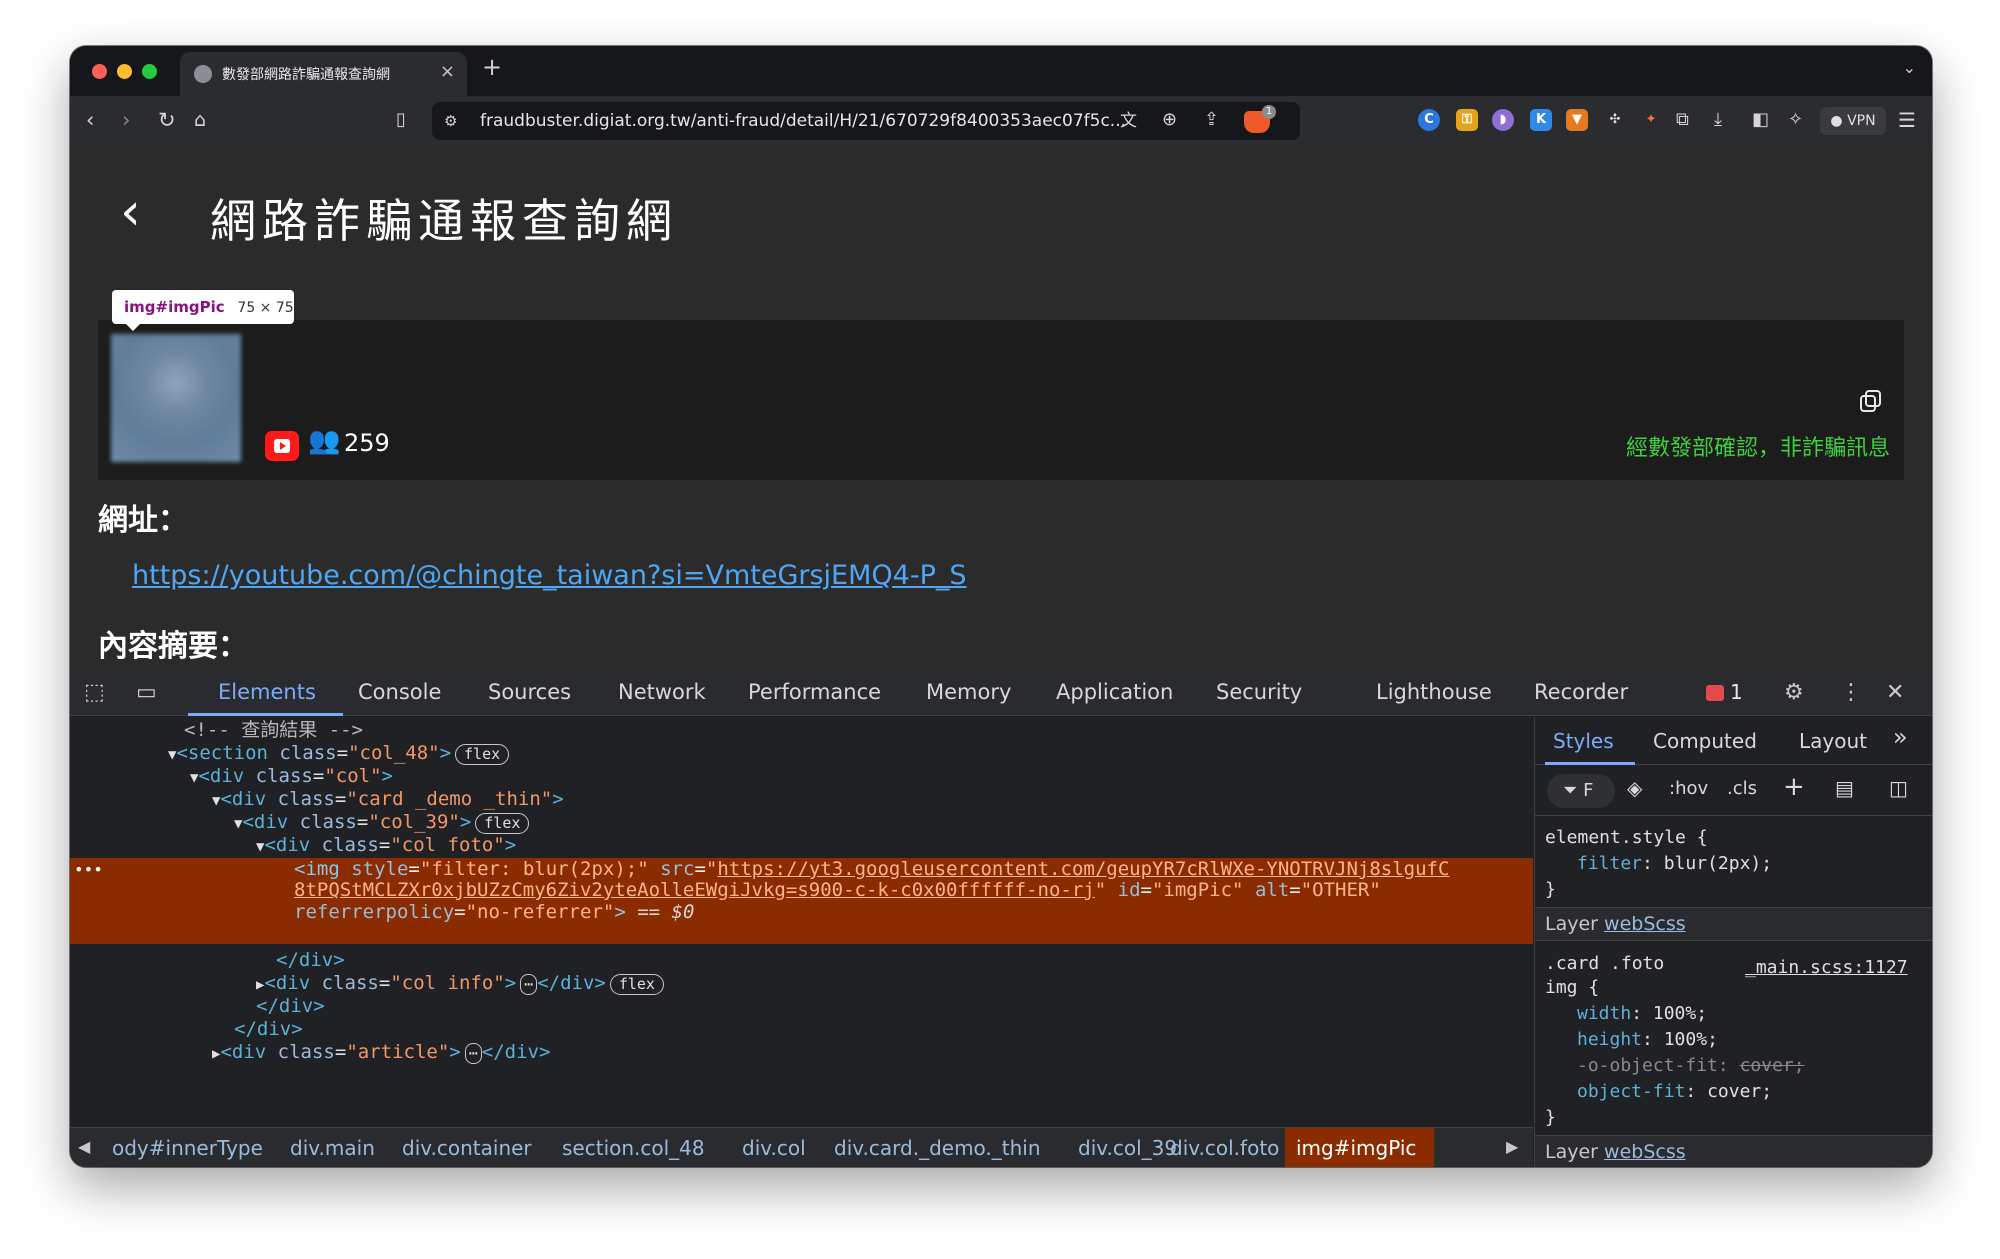  Describe the element at coordinates (447, 71) in the screenshot. I see `tab-close-button: ×` at that location.